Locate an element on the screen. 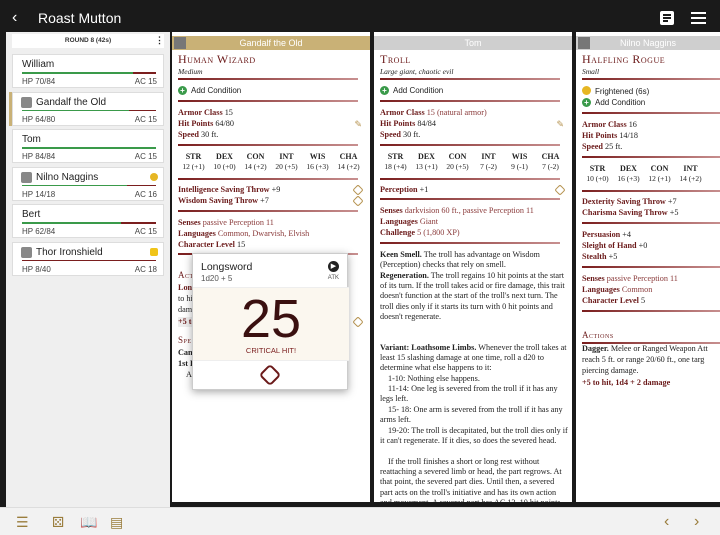 The image size is (720, 535). ability-score: STR 12 (+1) is located at coordinates (193, 162).